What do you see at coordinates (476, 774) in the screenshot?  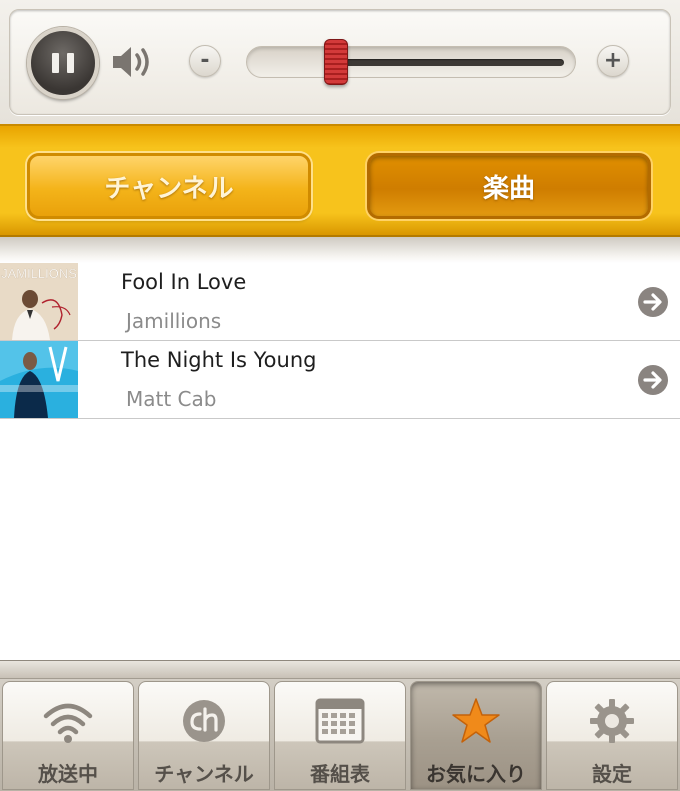 I see `tab-label: お気に入り` at bounding box center [476, 774].